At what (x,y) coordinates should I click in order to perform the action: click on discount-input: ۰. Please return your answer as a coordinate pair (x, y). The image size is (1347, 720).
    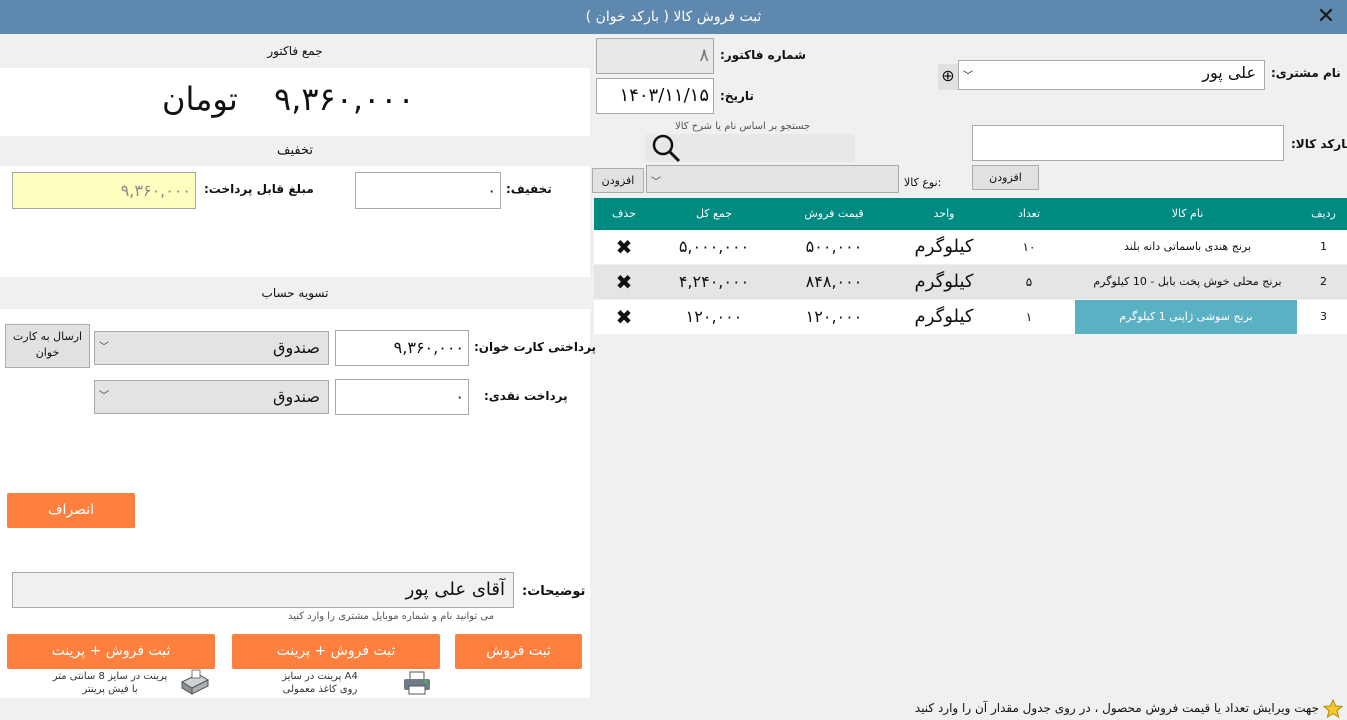
    Looking at the image, I should click on (428, 190).